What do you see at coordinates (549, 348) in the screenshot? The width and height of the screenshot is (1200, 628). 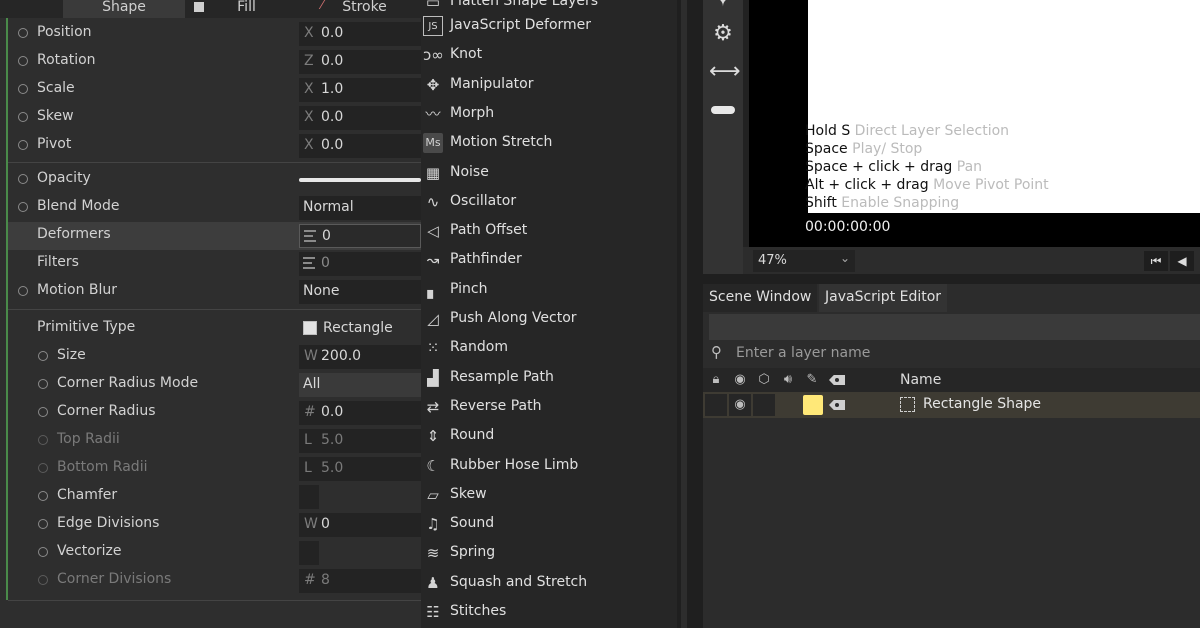 I see `menu-item-random: ⁙ Random` at bounding box center [549, 348].